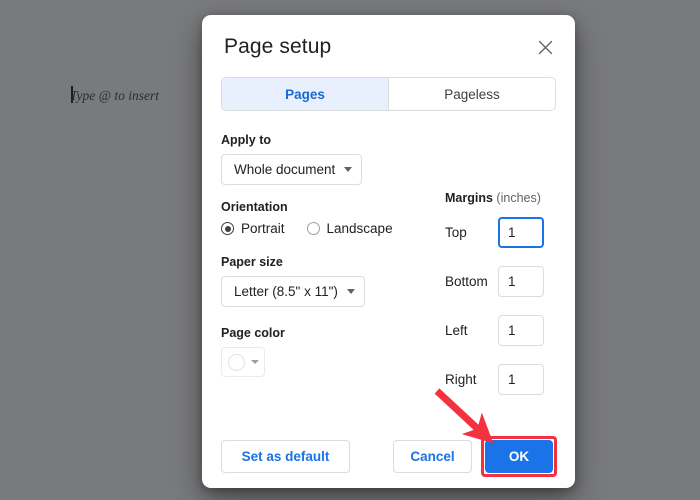 The width and height of the screenshot is (700, 500). Describe the element at coordinates (521, 330) in the screenshot. I see `margin-left-input` at that location.